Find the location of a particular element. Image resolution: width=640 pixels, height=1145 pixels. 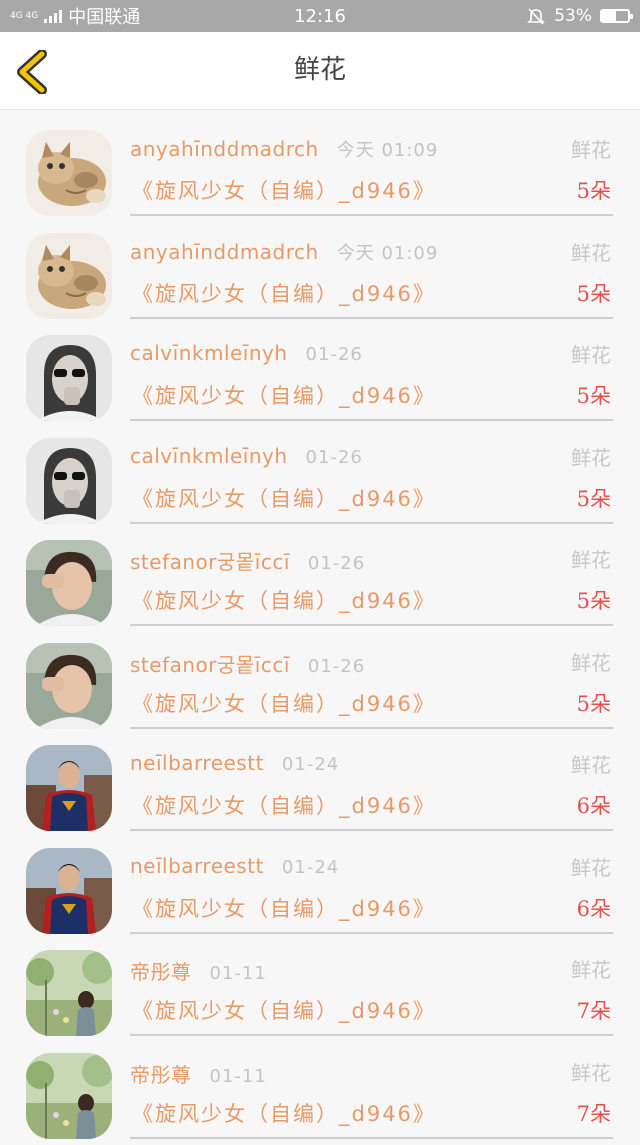

status-left: 4G 4G 中国联通 is located at coordinates (75, 16).